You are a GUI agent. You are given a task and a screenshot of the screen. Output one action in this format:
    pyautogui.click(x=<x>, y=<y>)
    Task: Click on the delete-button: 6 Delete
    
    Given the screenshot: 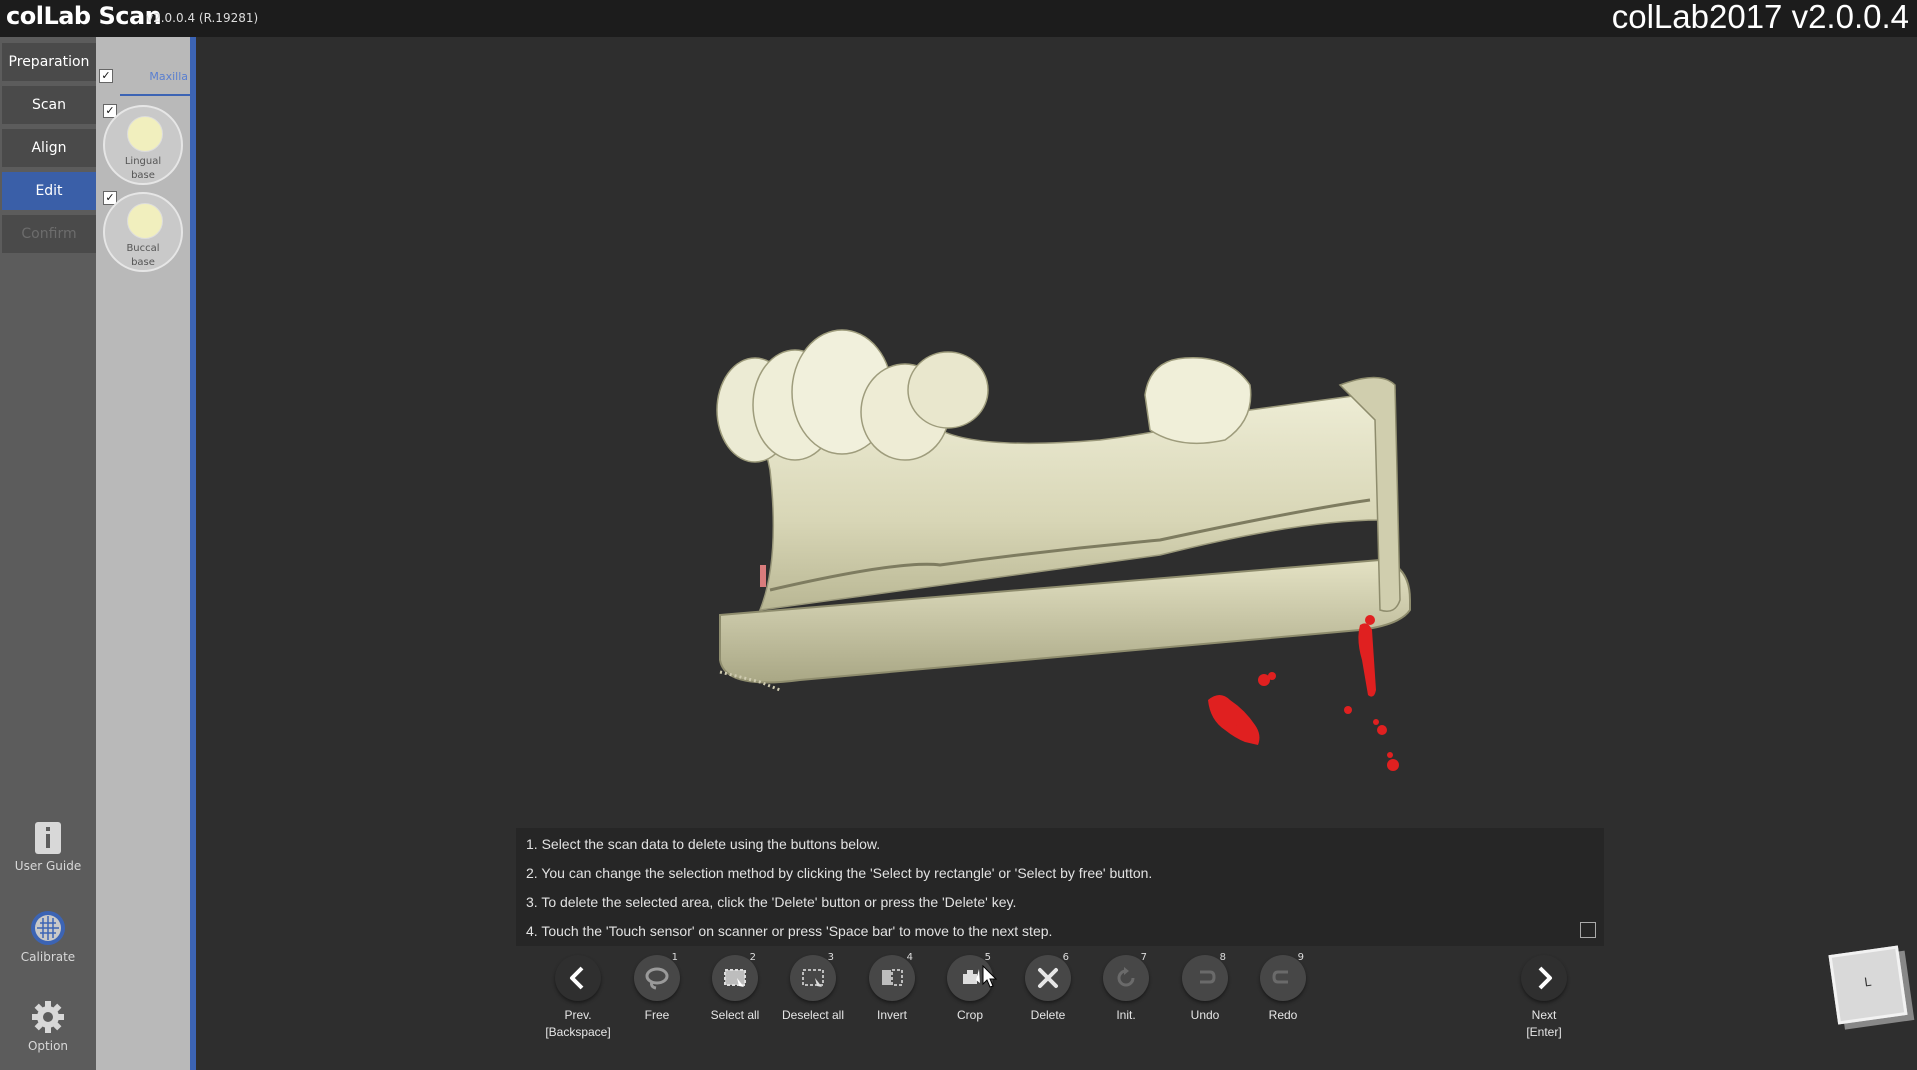 What is the action you would take?
    pyautogui.click(x=1048, y=988)
    